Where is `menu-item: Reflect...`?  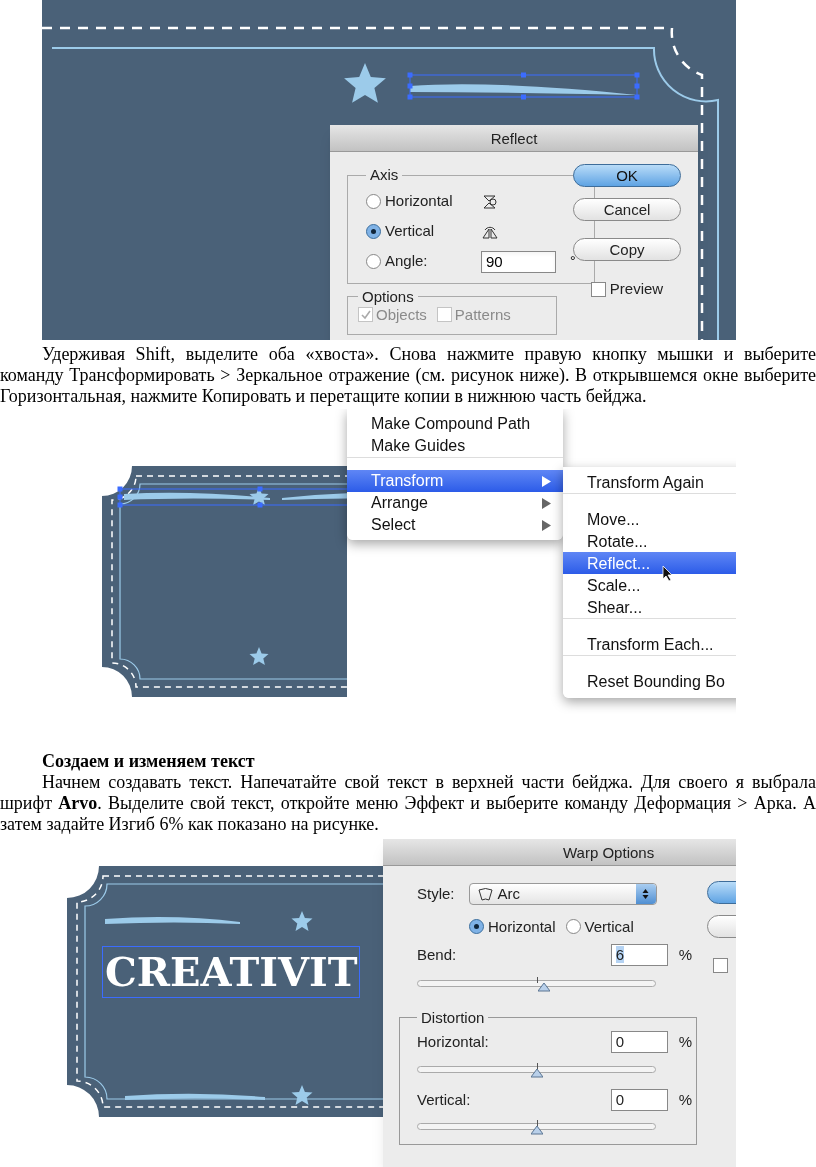 menu-item: Reflect... is located at coordinates (649, 563).